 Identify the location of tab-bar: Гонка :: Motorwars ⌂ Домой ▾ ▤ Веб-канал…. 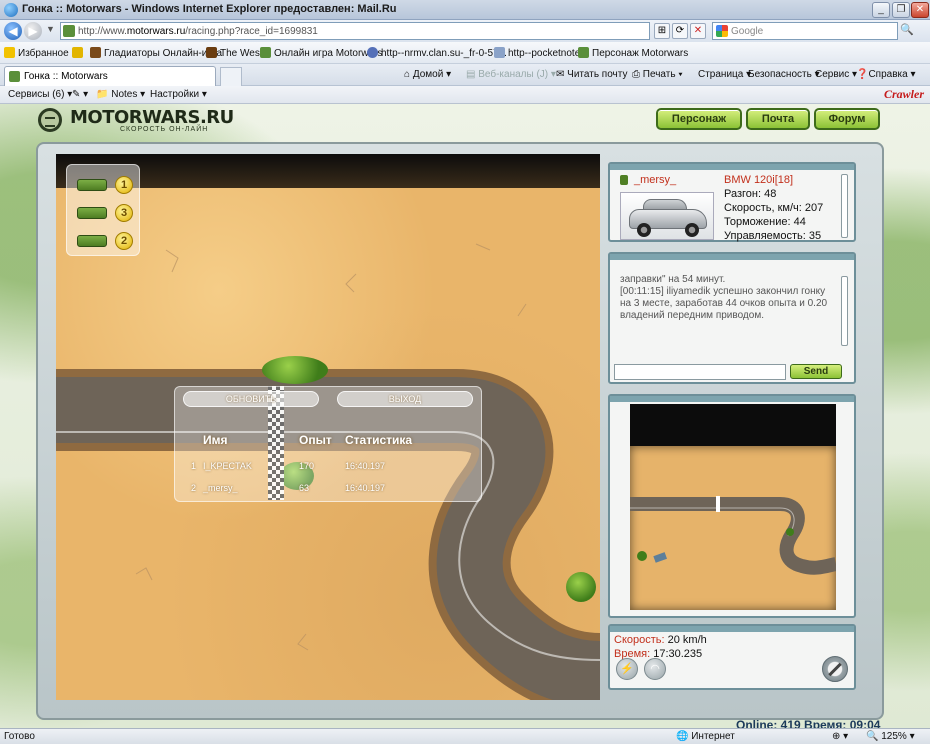
(465, 75).